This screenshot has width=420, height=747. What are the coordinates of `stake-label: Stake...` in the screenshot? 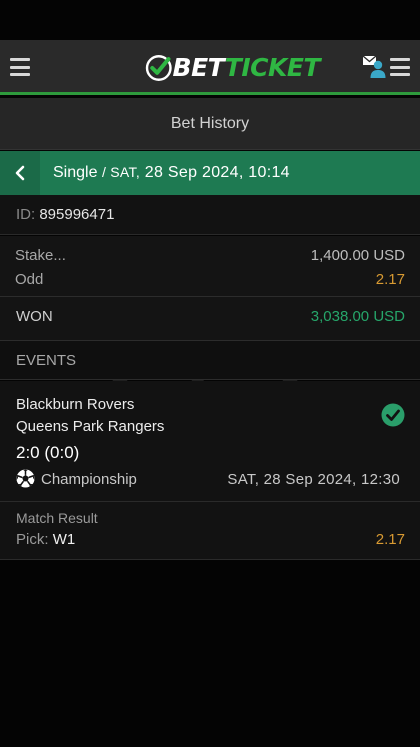 It's located at (40, 255).